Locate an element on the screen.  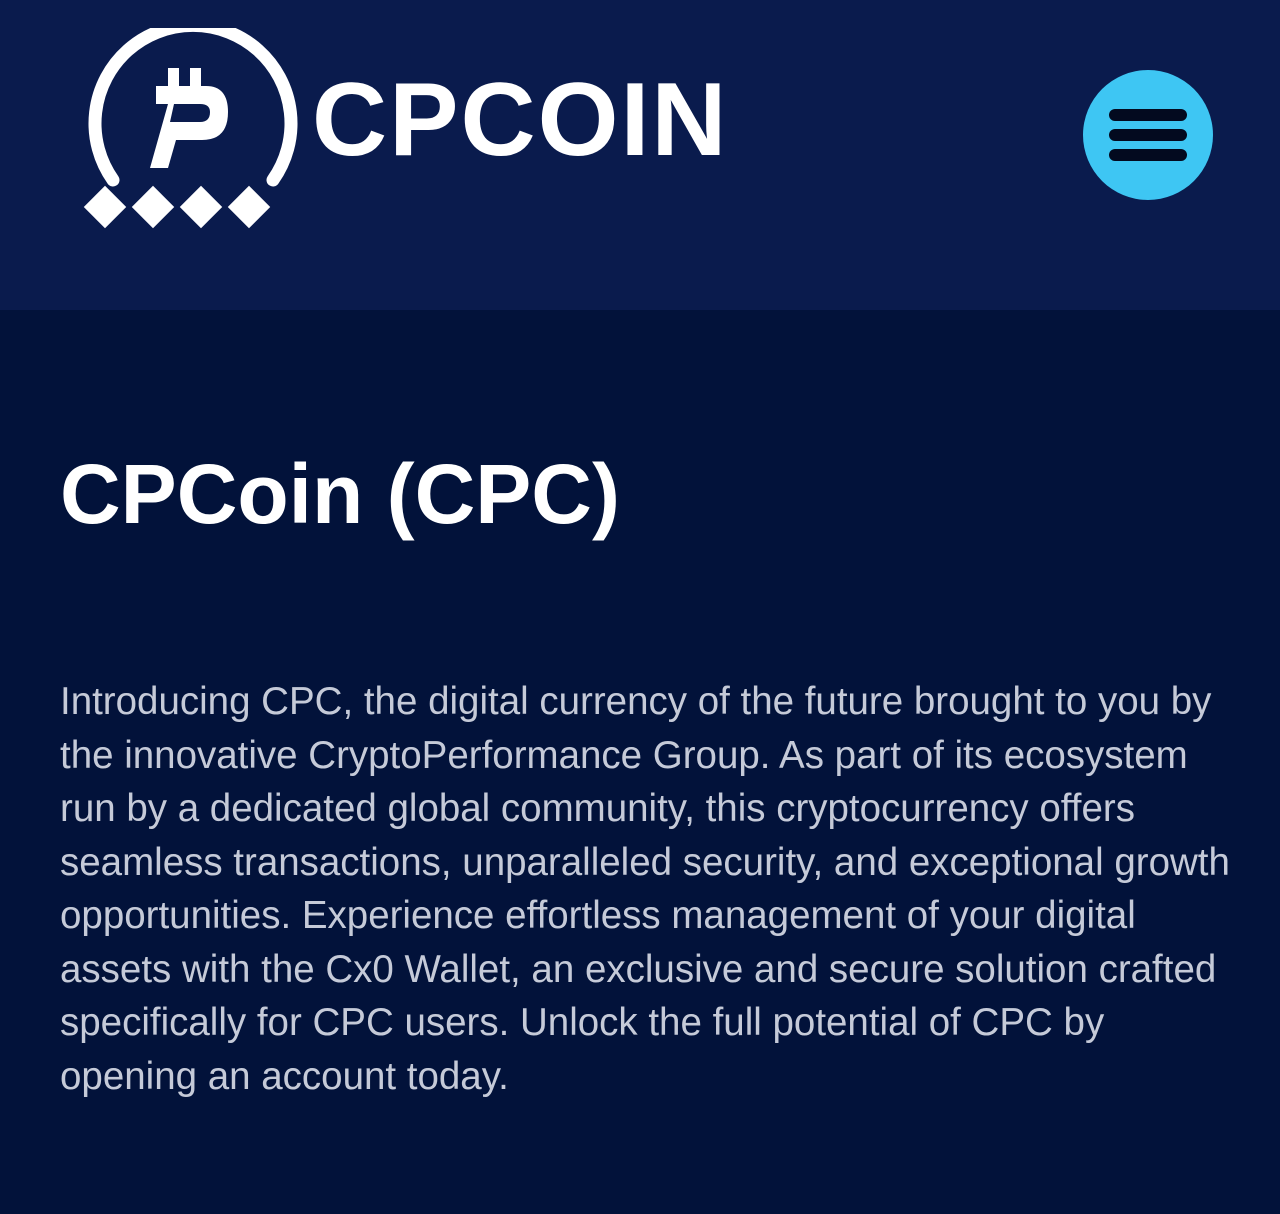
cpcoin-logo-icon is located at coordinates (190, 128).